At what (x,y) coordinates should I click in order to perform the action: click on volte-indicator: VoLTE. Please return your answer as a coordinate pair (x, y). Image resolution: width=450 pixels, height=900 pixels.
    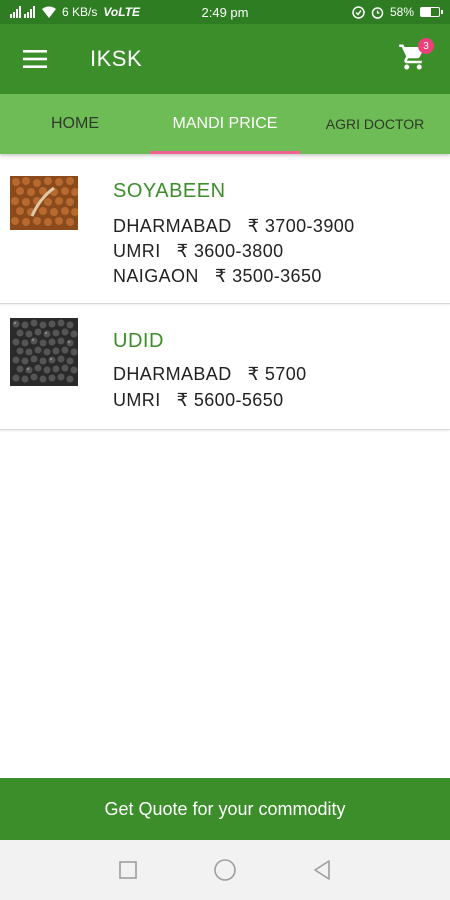
    Looking at the image, I should click on (122, 12).